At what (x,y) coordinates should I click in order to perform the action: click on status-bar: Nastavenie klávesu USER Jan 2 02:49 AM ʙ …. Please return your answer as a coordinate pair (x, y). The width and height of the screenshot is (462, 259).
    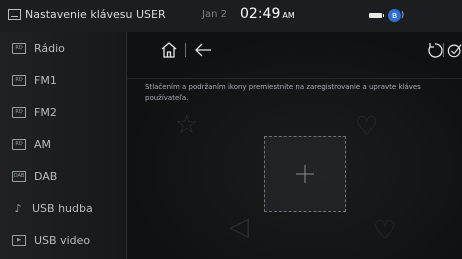
    Looking at the image, I should click on (231, 16).